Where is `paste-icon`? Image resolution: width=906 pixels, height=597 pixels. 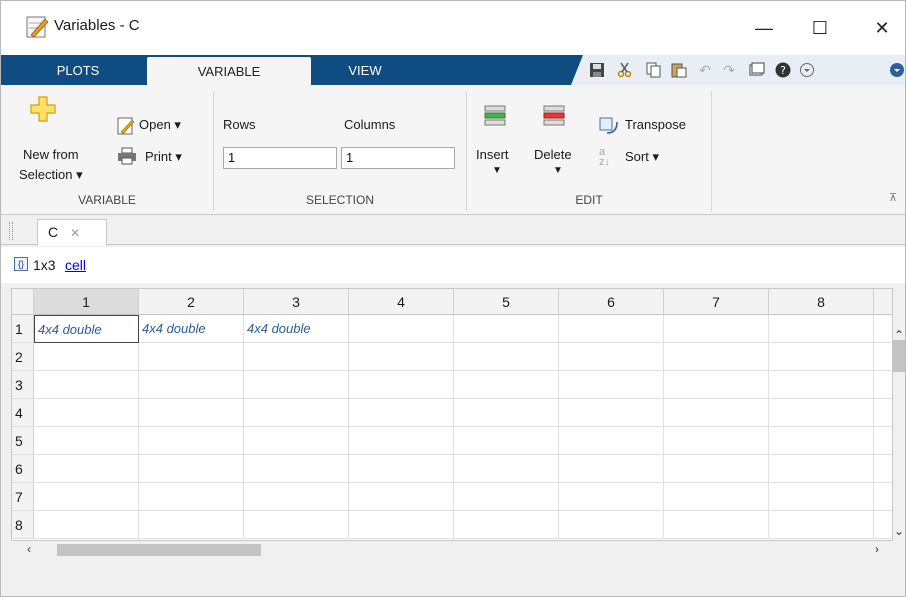
paste-icon is located at coordinates (679, 70).